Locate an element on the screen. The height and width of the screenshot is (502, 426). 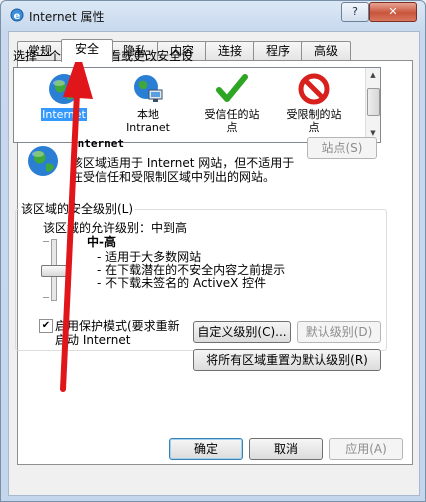
zone-trusted-label-1: 受信任的站 is located at coordinates (232, 114).